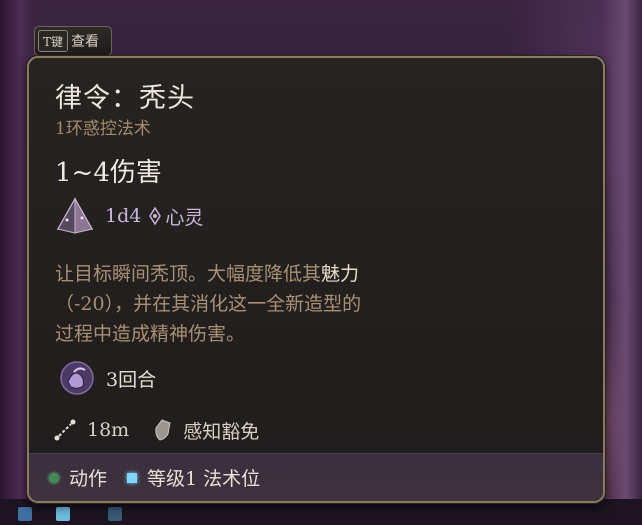 This screenshot has width=642, height=525. I want to click on duration-value: 3回合, so click(131, 379).